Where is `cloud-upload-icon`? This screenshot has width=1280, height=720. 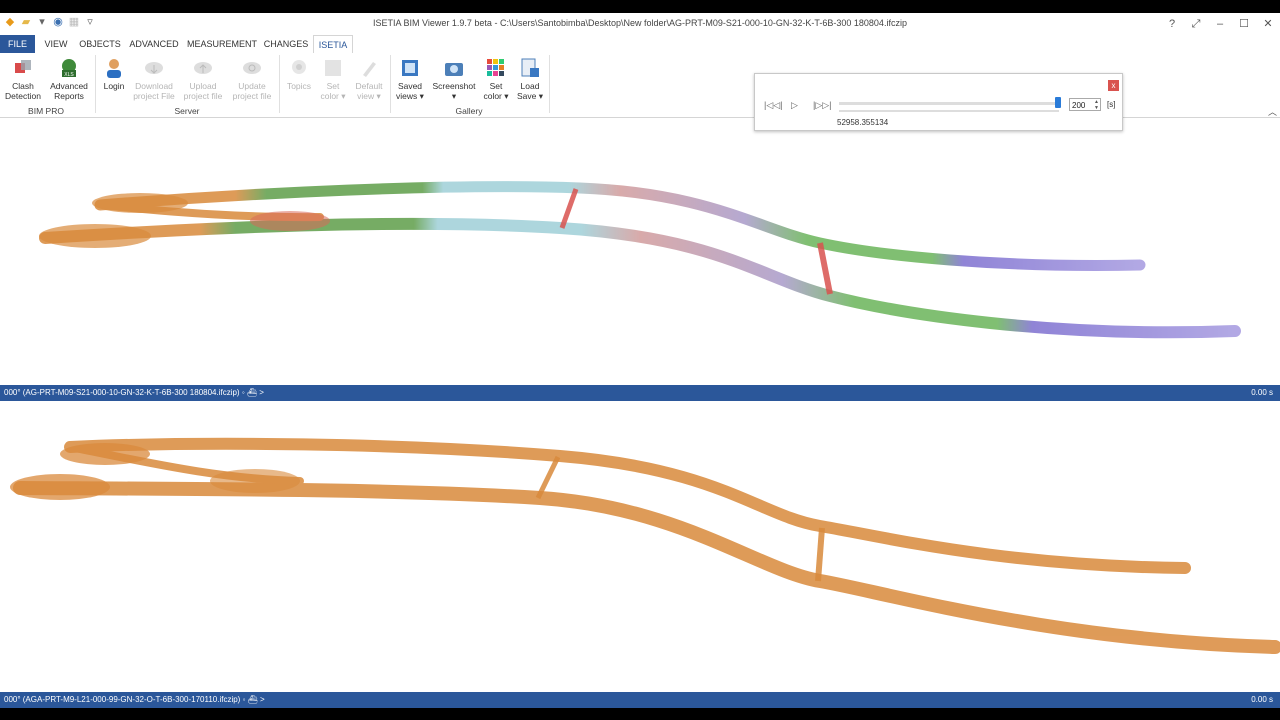
cloud-upload-icon is located at coordinates (203, 68).